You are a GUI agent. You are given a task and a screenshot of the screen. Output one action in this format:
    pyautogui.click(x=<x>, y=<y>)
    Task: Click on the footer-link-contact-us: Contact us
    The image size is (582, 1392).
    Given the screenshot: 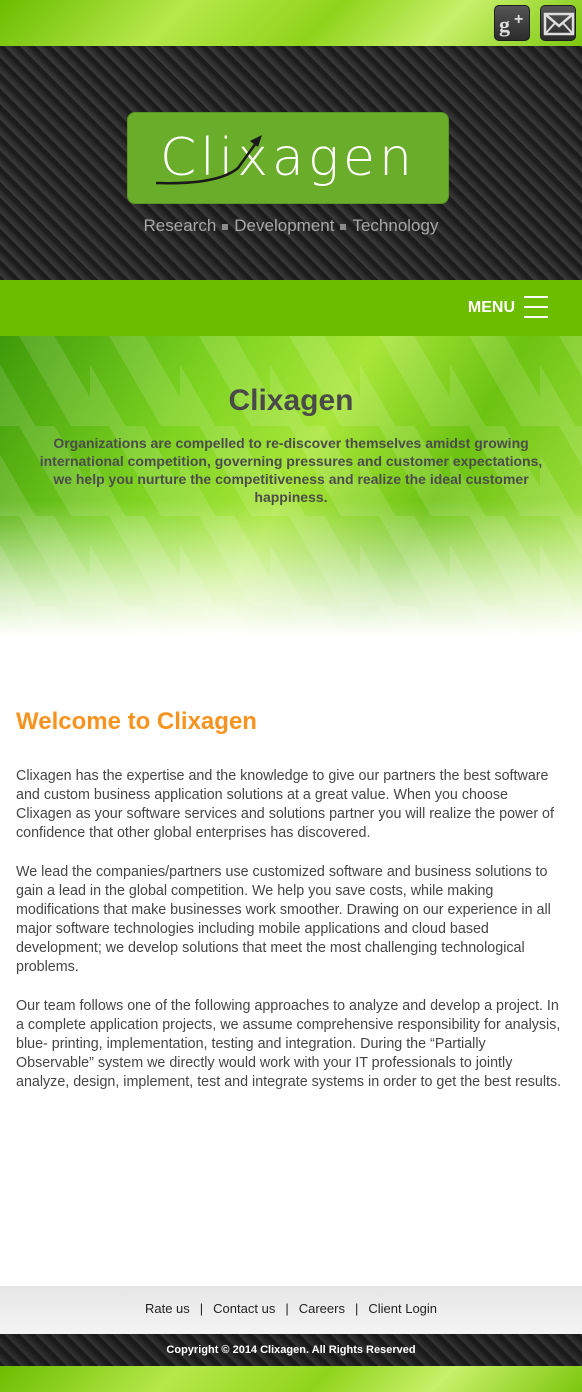 What is the action you would take?
    pyautogui.click(x=244, y=1308)
    